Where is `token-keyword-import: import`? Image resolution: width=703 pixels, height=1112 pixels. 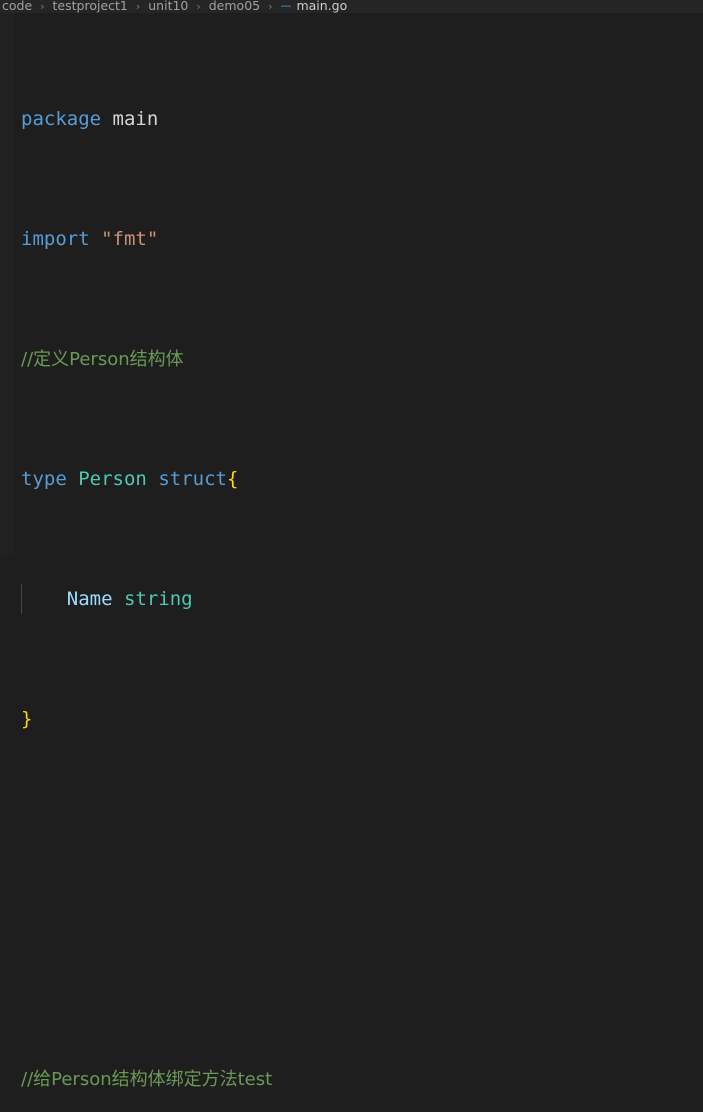 token-keyword-import: import is located at coordinates (55, 239).